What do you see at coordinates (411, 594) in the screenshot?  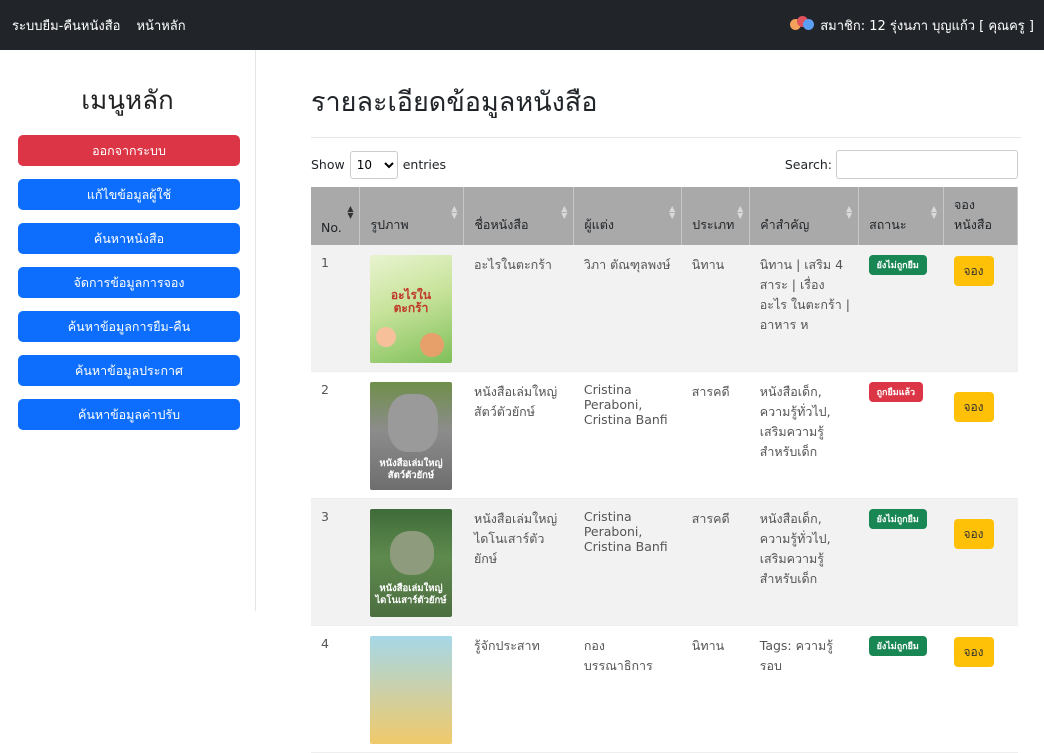 I see `cover-title: หนังสือเล่มใหญ่ ไดโนเสาร์ตัวยักษ์` at bounding box center [411, 594].